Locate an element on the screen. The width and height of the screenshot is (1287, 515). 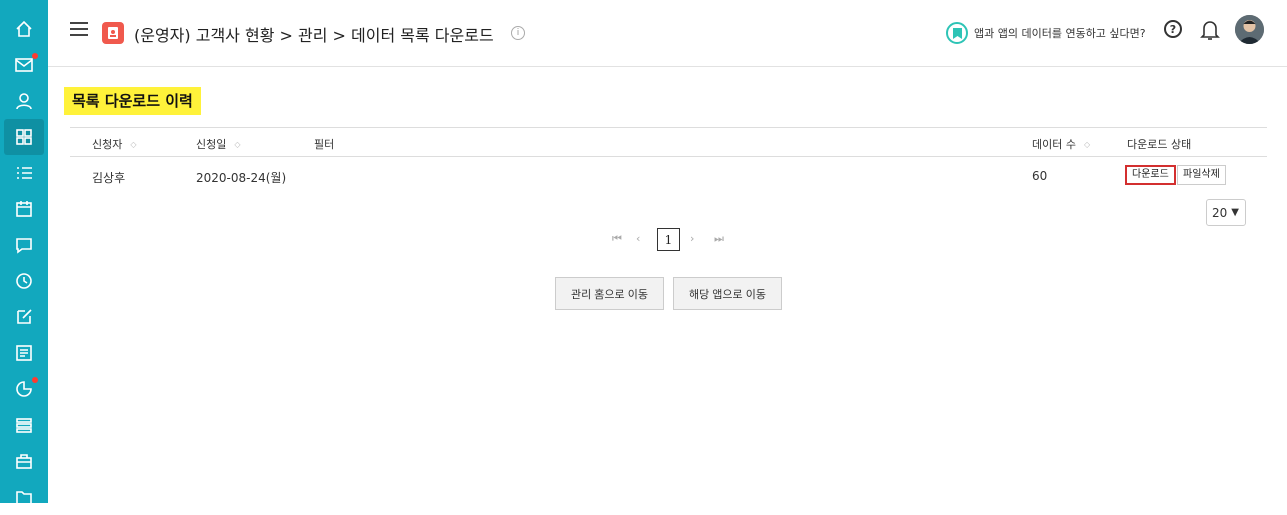
table-row: 김상후 2020-08-24(월) 60 다운로드 파일삭제 is located at coordinates (668, 176).